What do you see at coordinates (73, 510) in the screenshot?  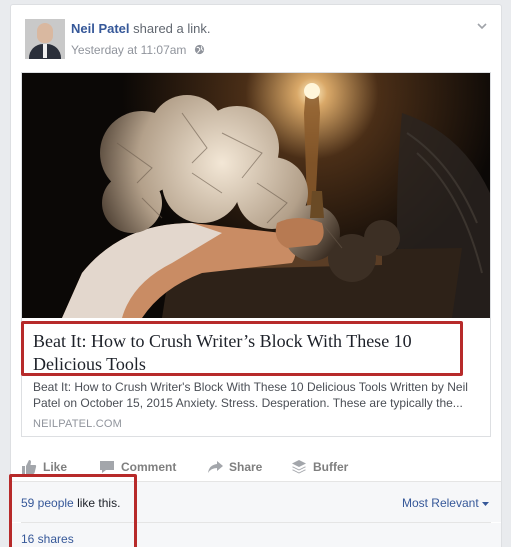 I see `engagement-highlight-box` at bounding box center [73, 510].